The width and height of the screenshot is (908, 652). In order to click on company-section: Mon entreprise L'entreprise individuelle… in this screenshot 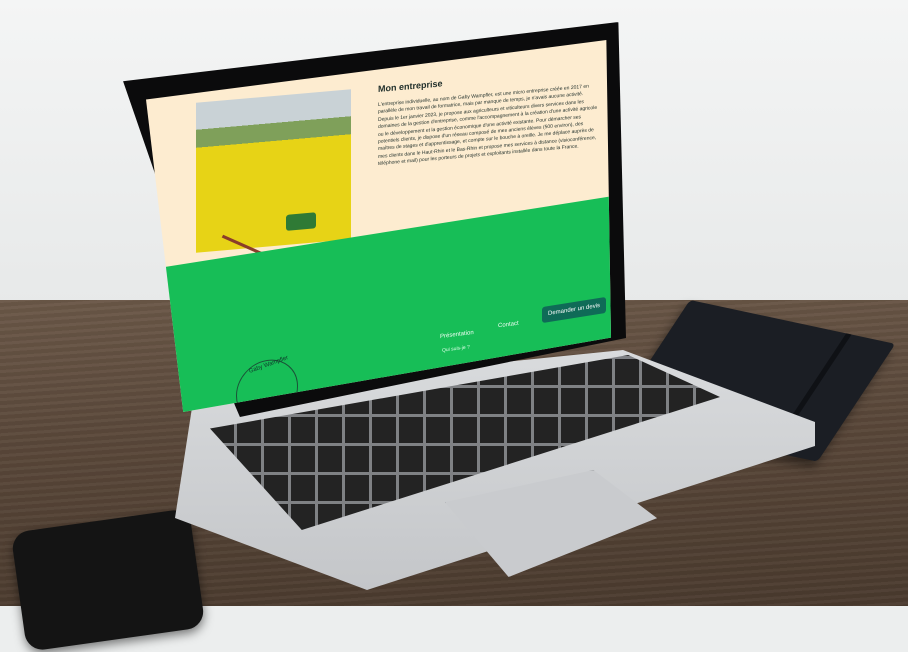, I will do `click(488, 117)`.